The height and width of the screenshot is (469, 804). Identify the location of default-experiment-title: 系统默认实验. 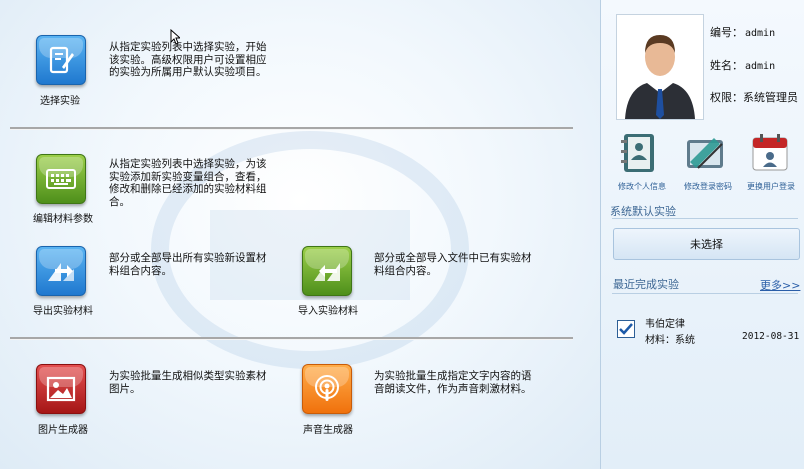
(643, 211).